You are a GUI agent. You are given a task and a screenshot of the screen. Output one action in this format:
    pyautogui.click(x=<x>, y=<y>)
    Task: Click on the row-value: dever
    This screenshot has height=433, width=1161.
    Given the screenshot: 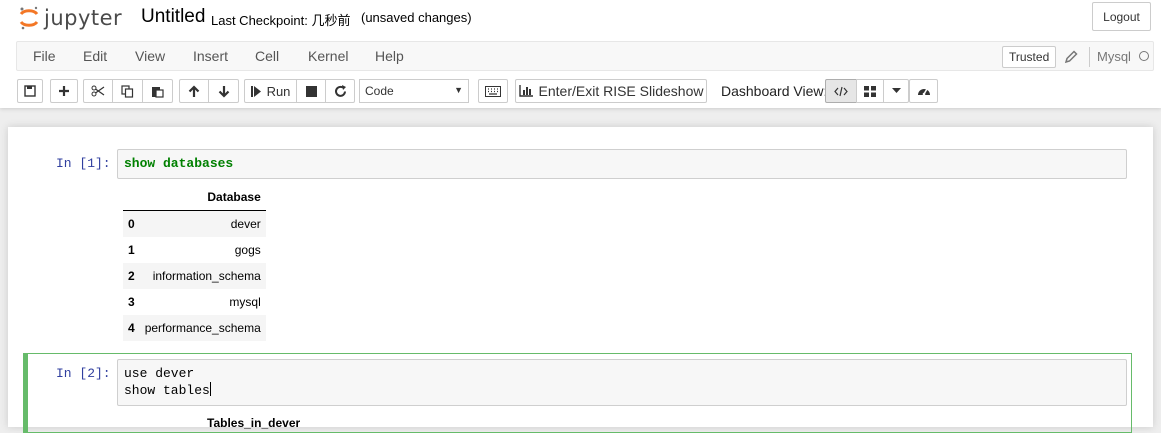 What is the action you would take?
    pyautogui.click(x=245, y=224)
    